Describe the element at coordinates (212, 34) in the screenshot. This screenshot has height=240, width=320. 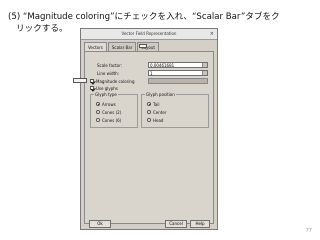
I see `close-icon: ×` at that location.